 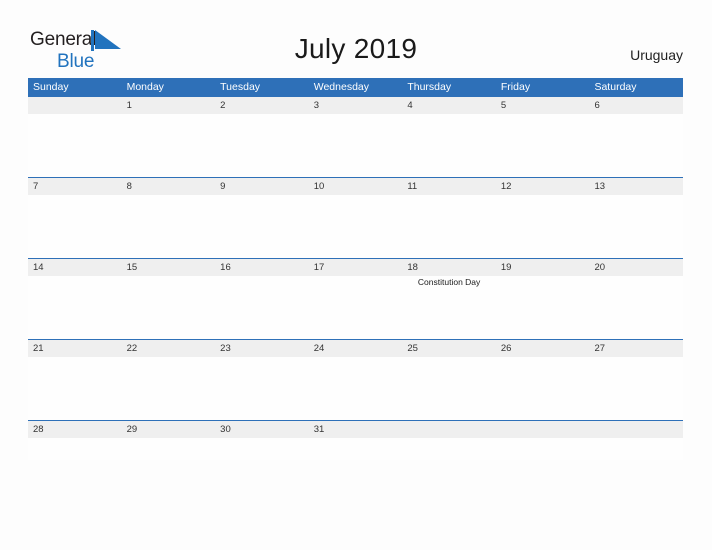 I want to click on week-date-band: 28 29 30 31, so click(x=355, y=429).